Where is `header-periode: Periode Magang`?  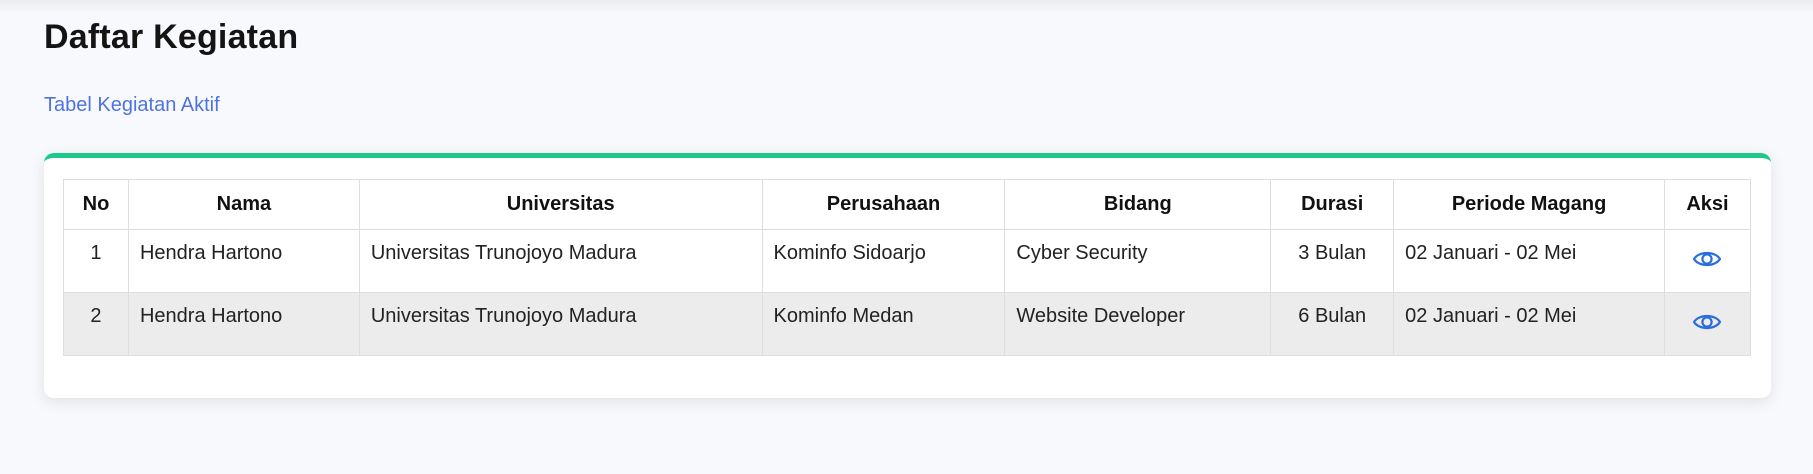 header-periode: Periode Magang is located at coordinates (1529, 204).